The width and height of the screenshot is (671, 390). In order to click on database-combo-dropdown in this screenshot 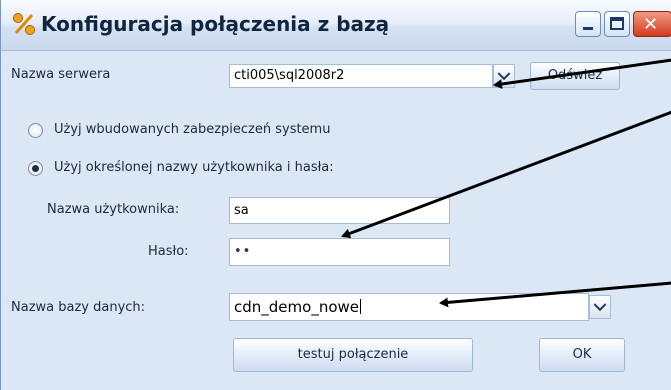, I will do `click(600, 307)`.